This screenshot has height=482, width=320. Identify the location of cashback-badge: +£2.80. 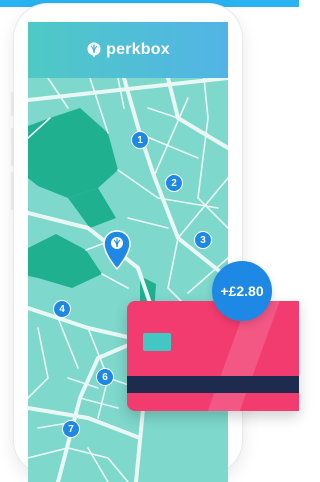
(242, 291).